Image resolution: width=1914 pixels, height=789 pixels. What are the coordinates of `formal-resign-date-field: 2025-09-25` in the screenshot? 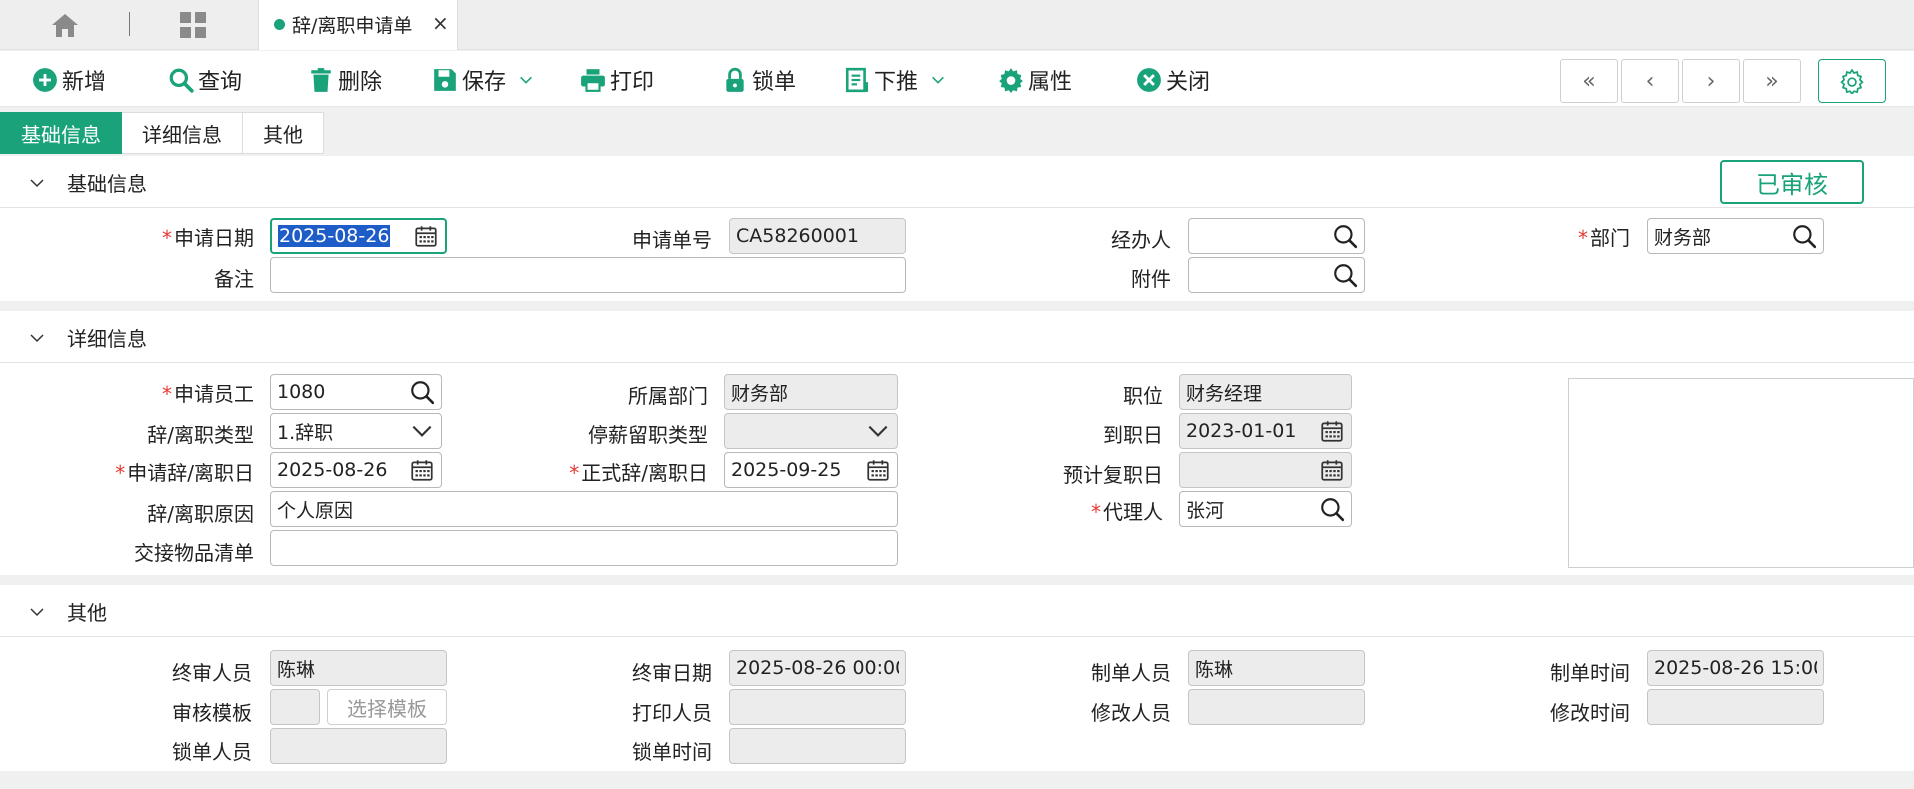 It's located at (811, 470).